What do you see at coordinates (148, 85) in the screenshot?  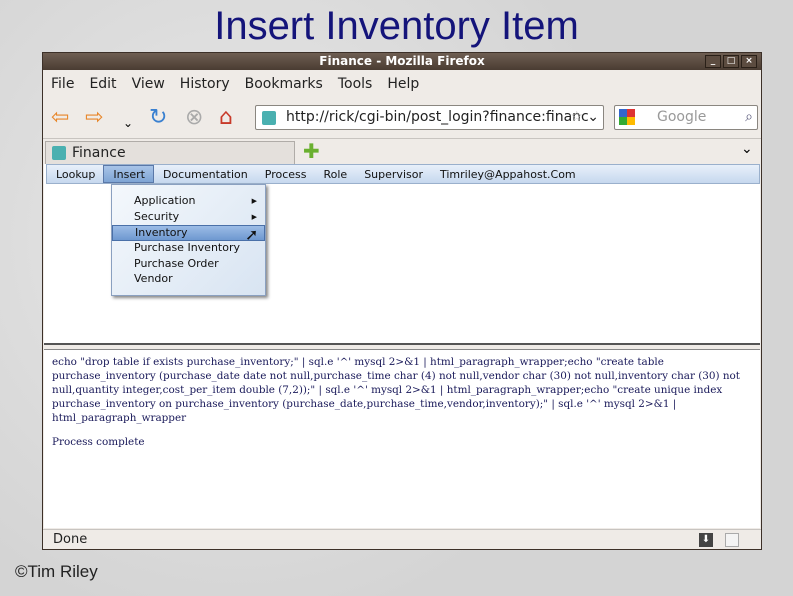 I see `menu-view: View` at bounding box center [148, 85].